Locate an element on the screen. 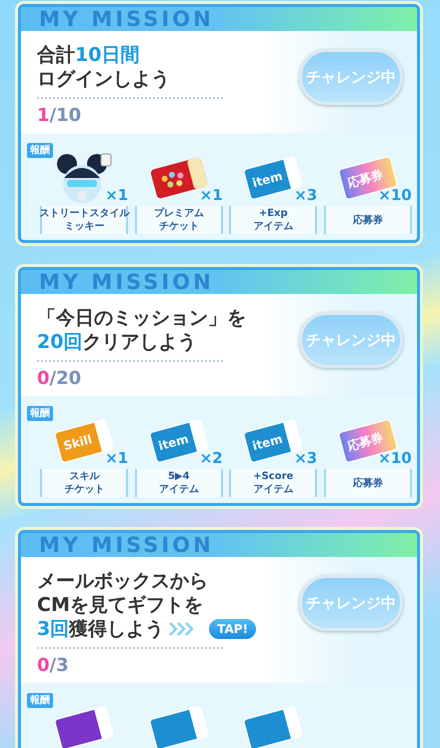 This screenshot has width=440, height=748. reward-label: プレミアム チケット is located at coordinates (178, 220).